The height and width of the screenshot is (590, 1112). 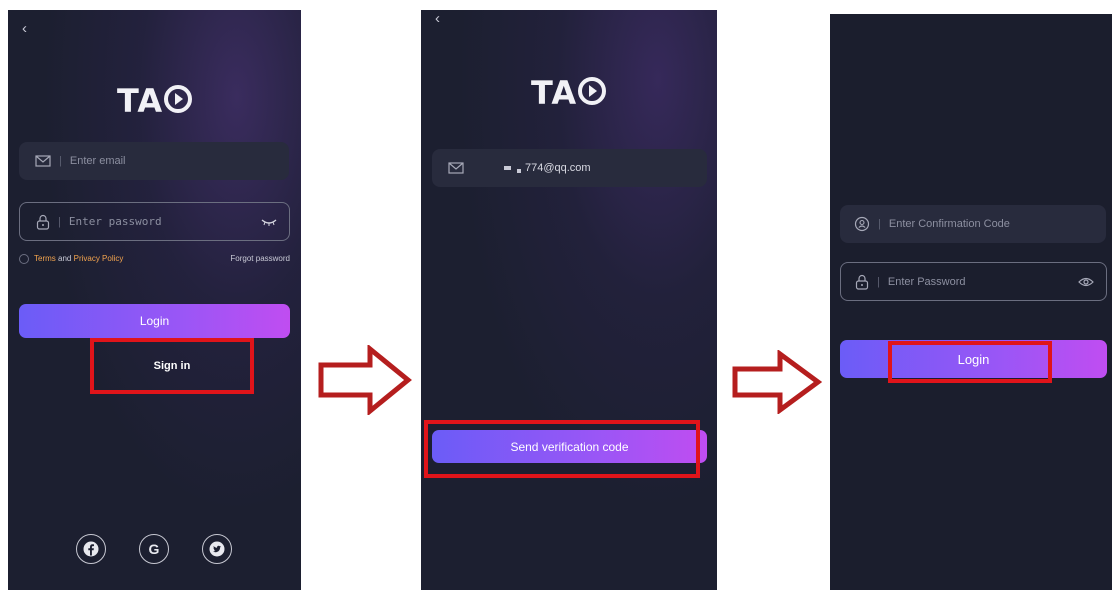 I want to click on eye-icon, so click(x=1086, y=282).